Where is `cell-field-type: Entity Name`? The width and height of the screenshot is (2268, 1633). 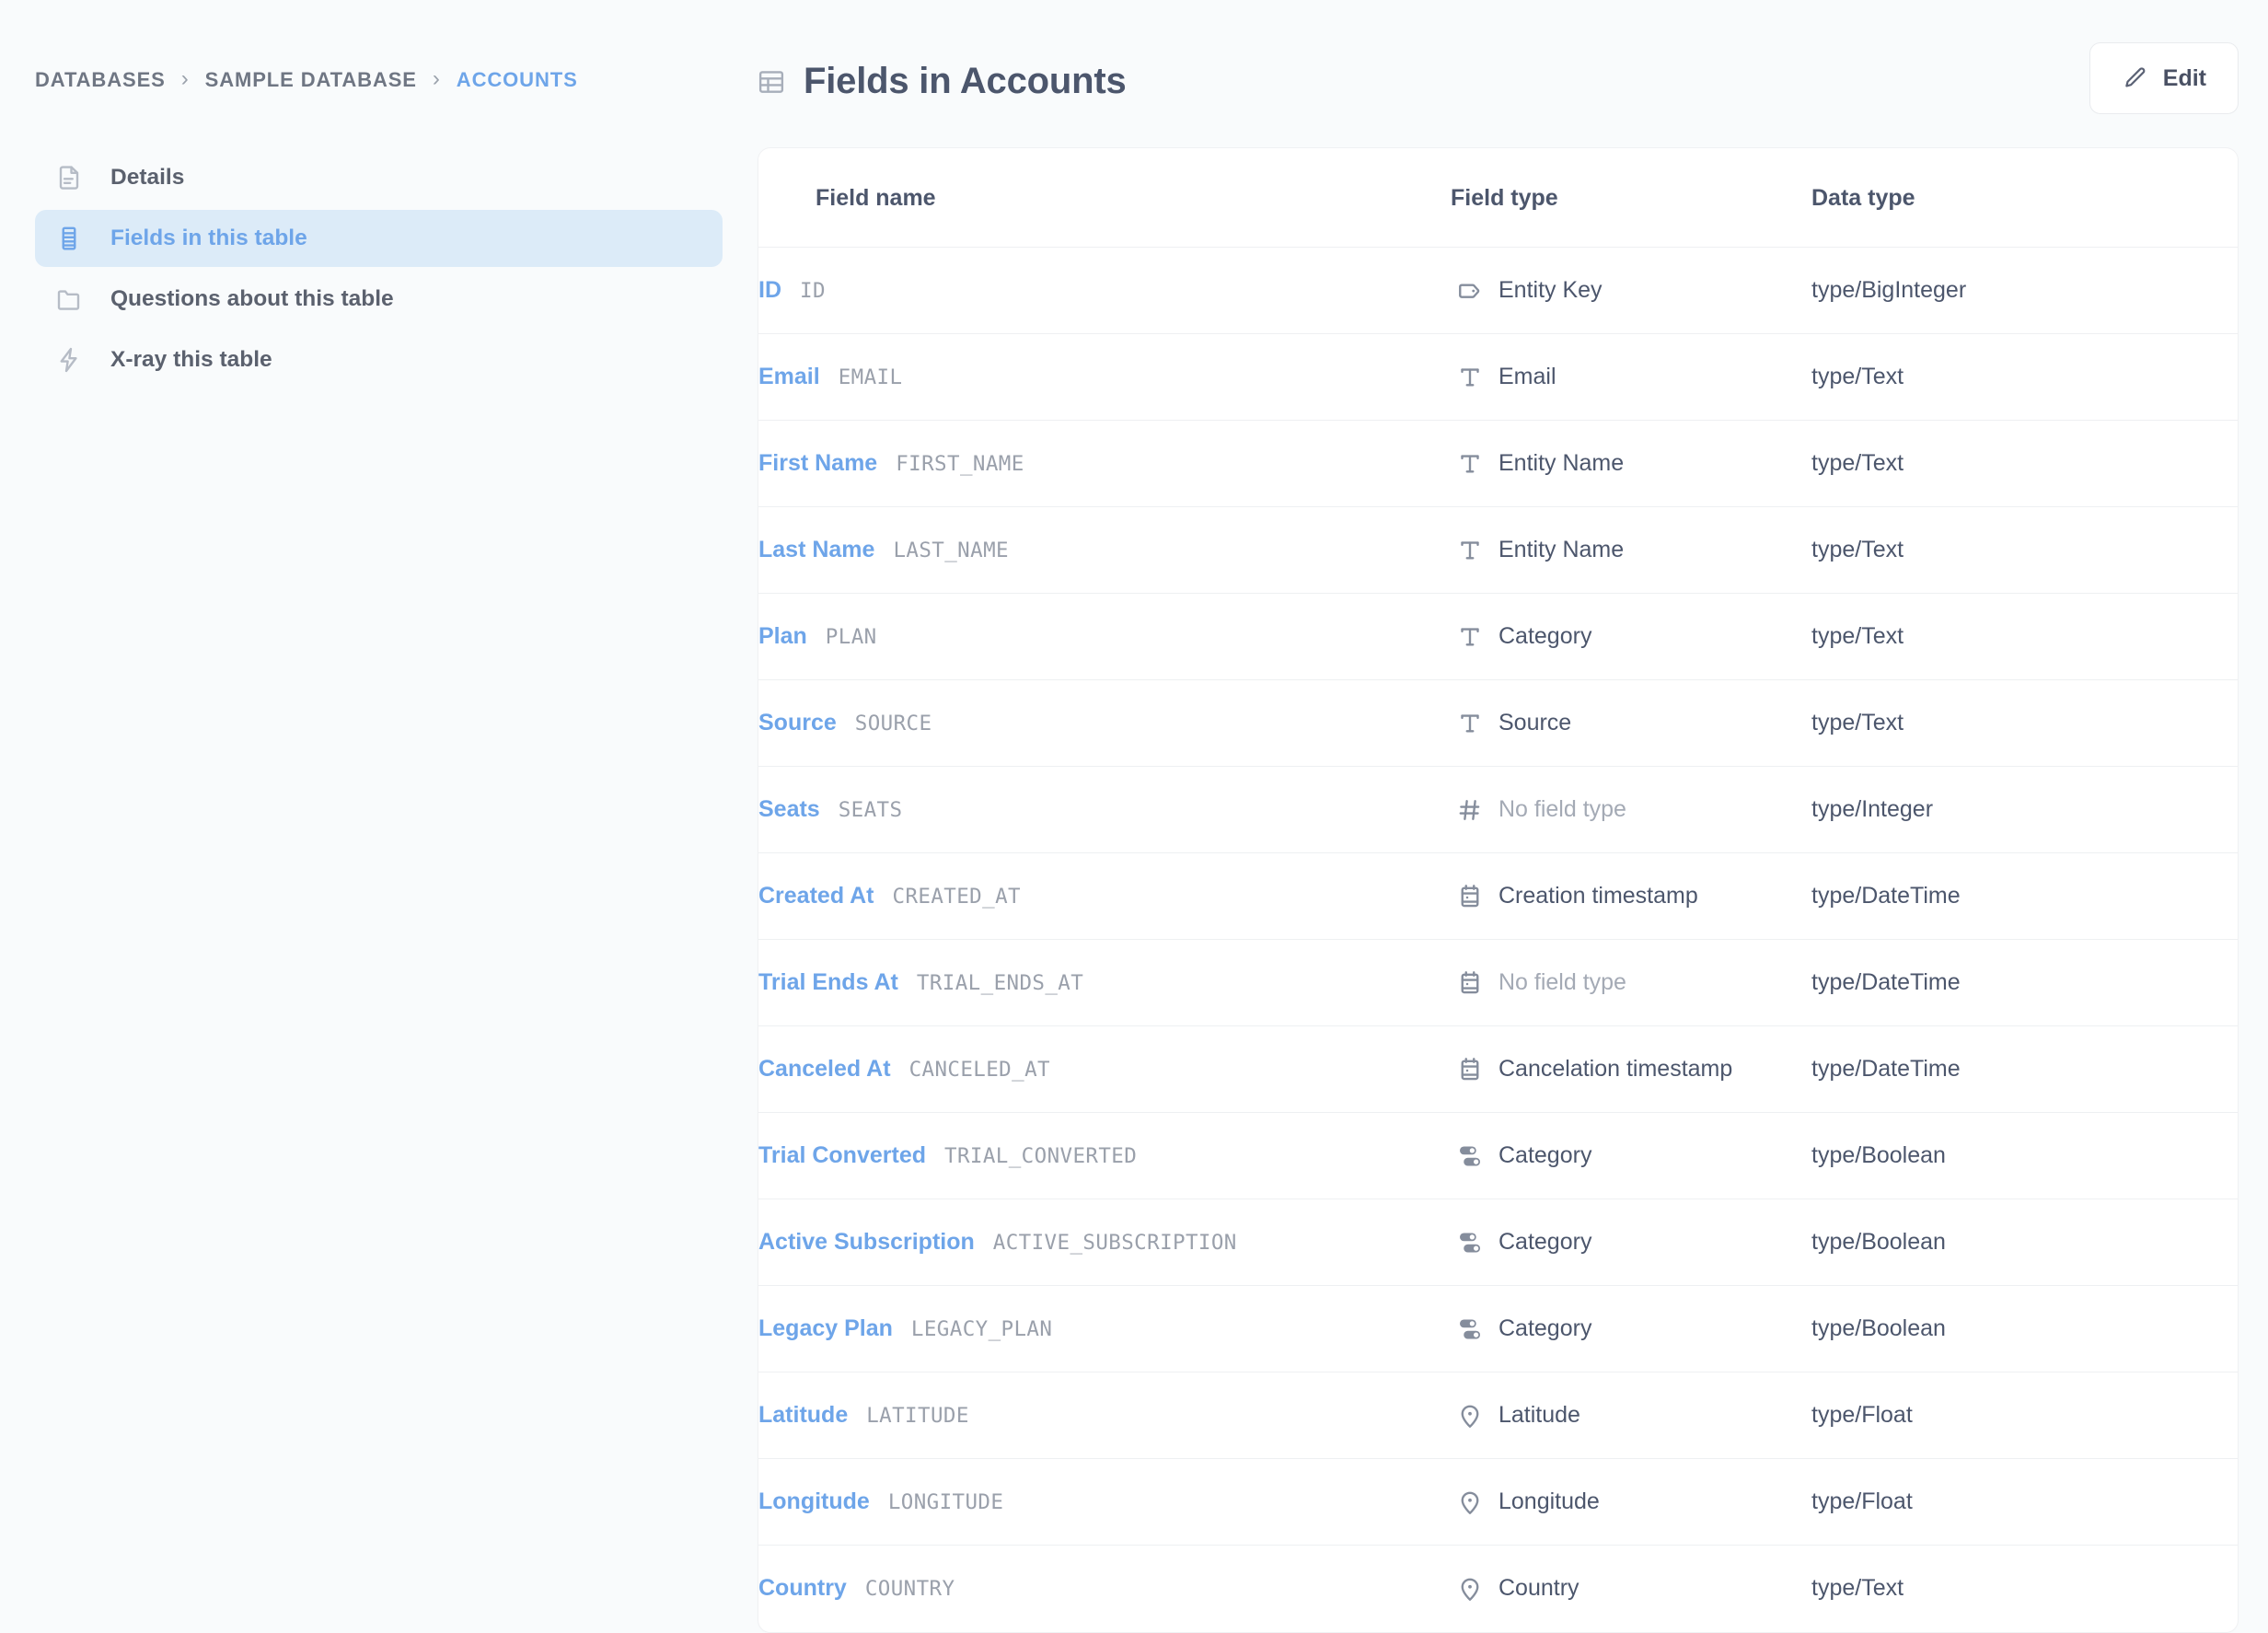
cell-field-type: Entity Name is located at coordinates (1631, 550).